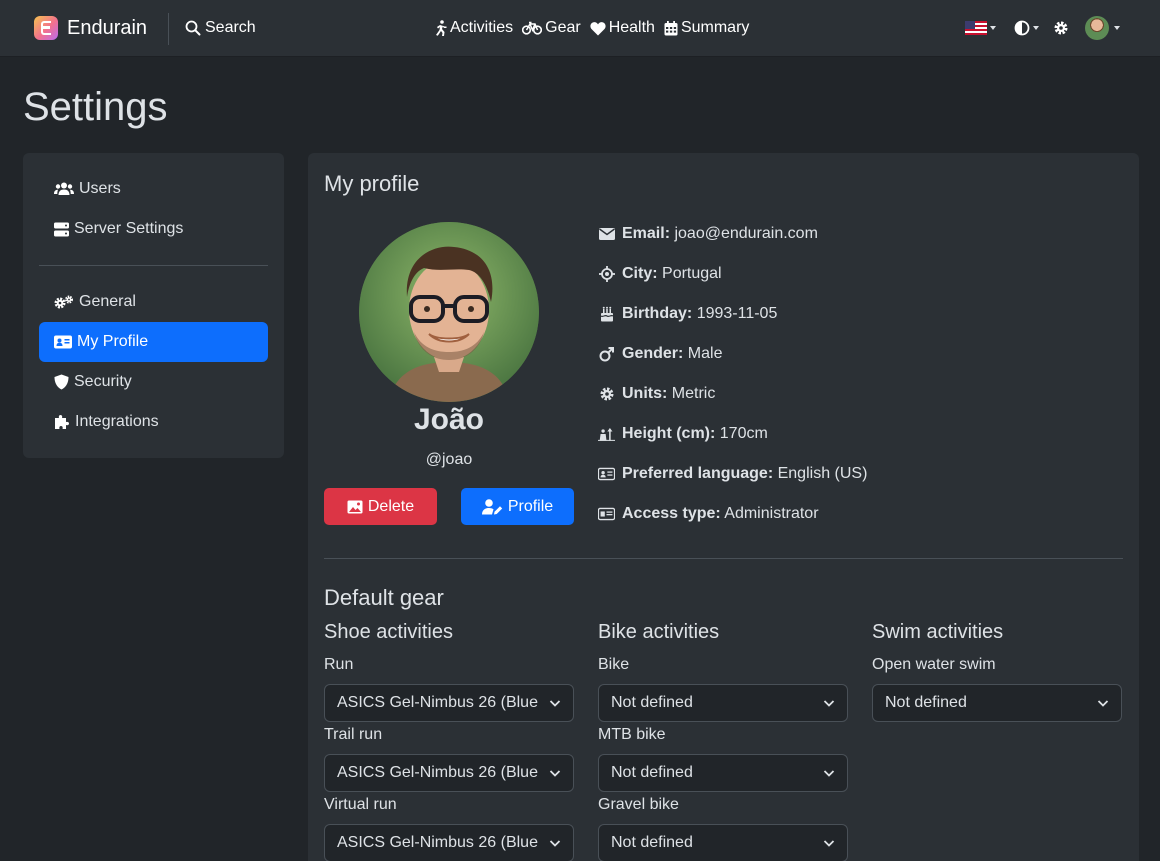 Image resolution: width=1160 pixels, height=861 pixels. What do you see at coordinates (355, 506) in the screenshot?
I see `image-icon` at bounding box center [355, 506].